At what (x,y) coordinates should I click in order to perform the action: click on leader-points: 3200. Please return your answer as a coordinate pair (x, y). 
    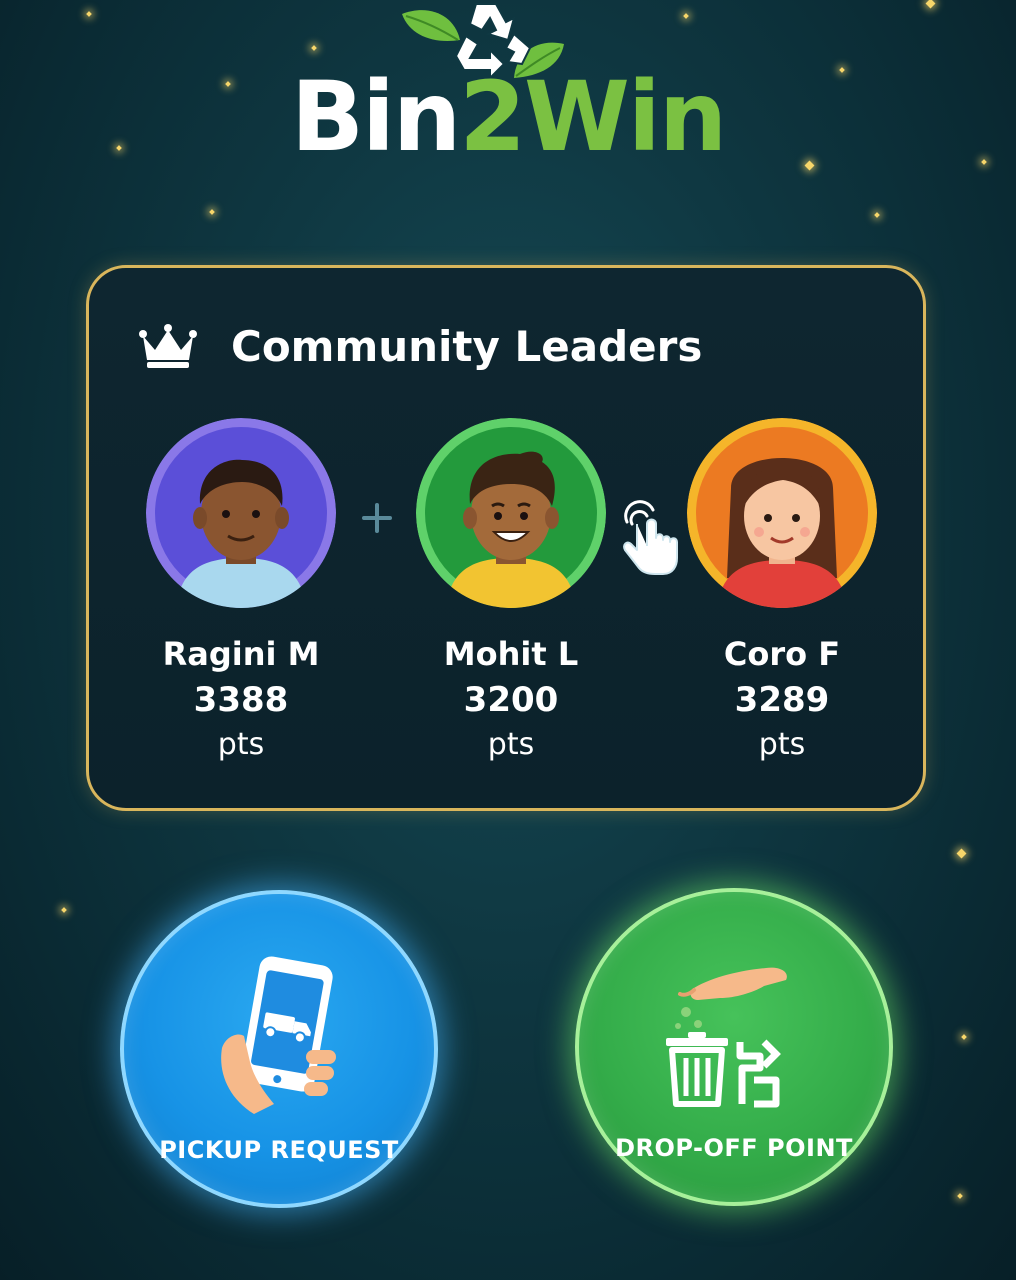
    Looking at the image, I should click on (511, 700).